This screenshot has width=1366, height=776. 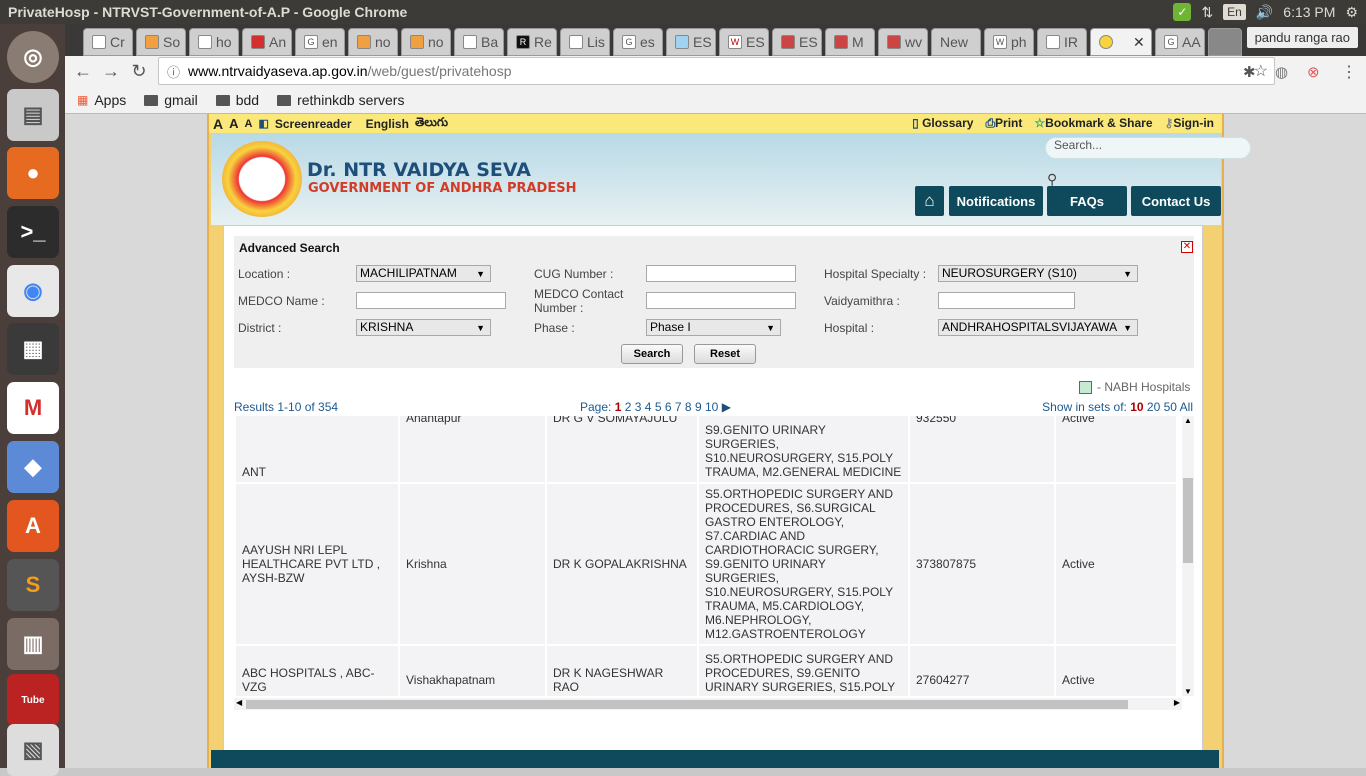 What do you see at coordinates (1351, 12) in the screenshot?
I see `settings-gear-icon: ⚙` at bounding box center [1351, 12].